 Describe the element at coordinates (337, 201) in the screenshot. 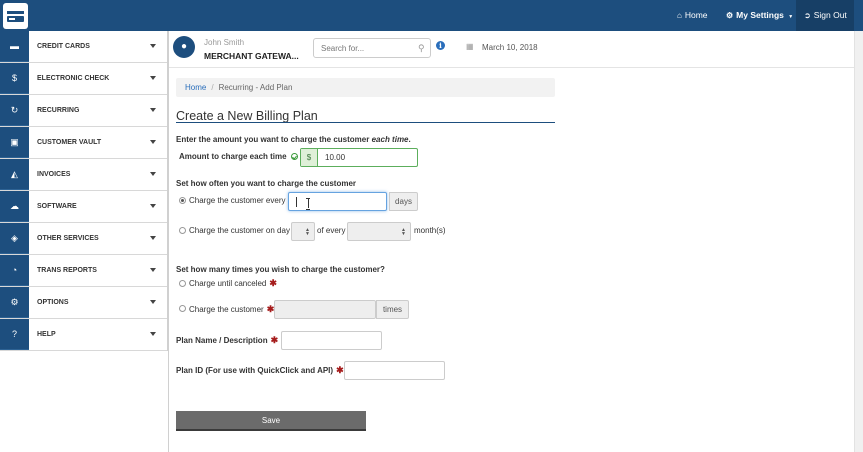

I see `every-days-input` at that location.